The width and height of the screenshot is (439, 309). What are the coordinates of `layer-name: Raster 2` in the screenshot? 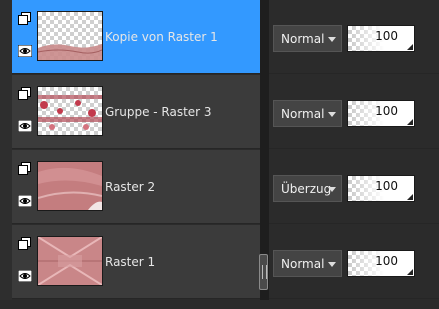 It's located at (130, 187).